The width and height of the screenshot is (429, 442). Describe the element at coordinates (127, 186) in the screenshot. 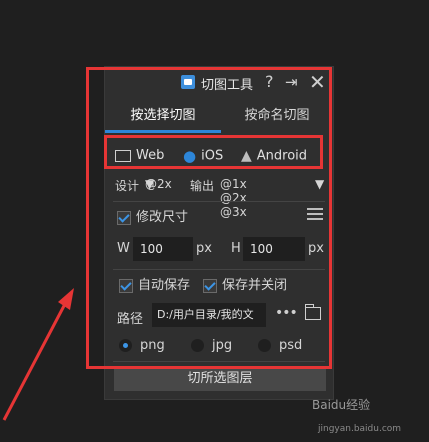

I see `design-label: 设计` at that location.